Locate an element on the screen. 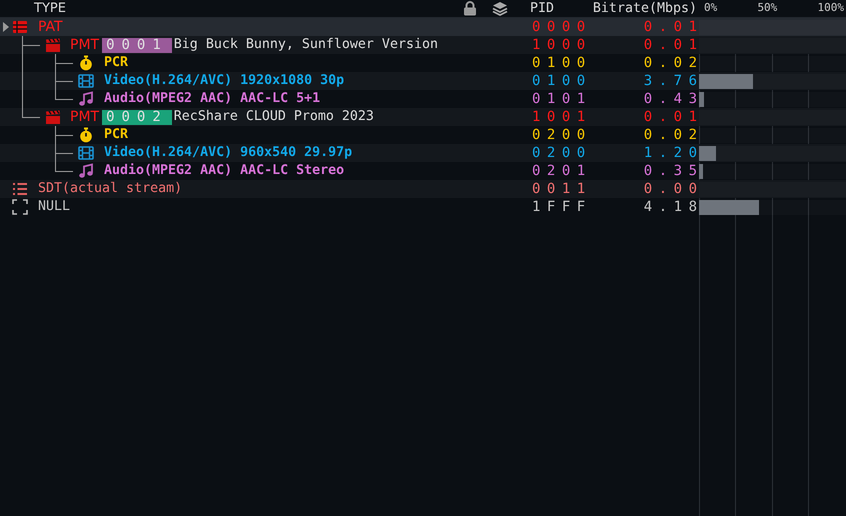 The image size is (846, 516). tree-row: PMT 0002 RecShare CLOUD Promo 2023 1001 0.01 is located at coordinates (423, 117).